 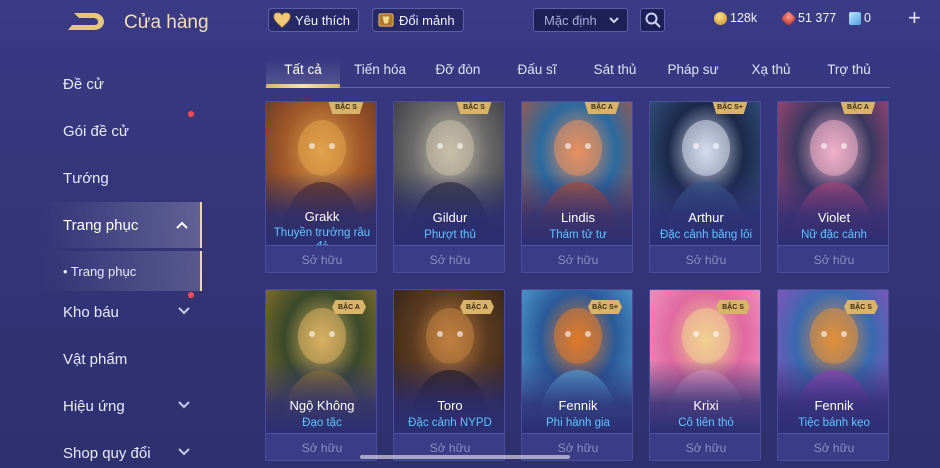 I want to click on skin-name: Cô tiên thỏ, so click(x=706, y=423).